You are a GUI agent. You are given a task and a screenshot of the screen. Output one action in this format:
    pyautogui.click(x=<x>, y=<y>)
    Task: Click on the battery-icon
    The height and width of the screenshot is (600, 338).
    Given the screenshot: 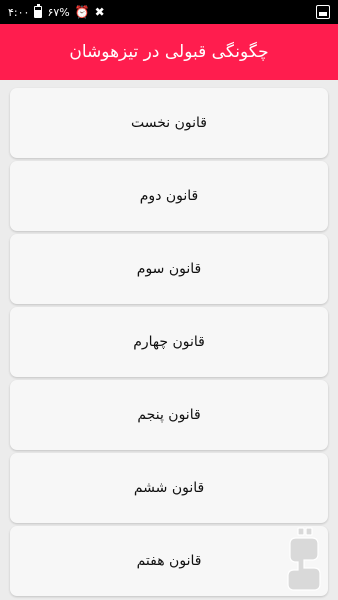 What is the action you would take?
    pyautogui.click(x=38, y=11)
    